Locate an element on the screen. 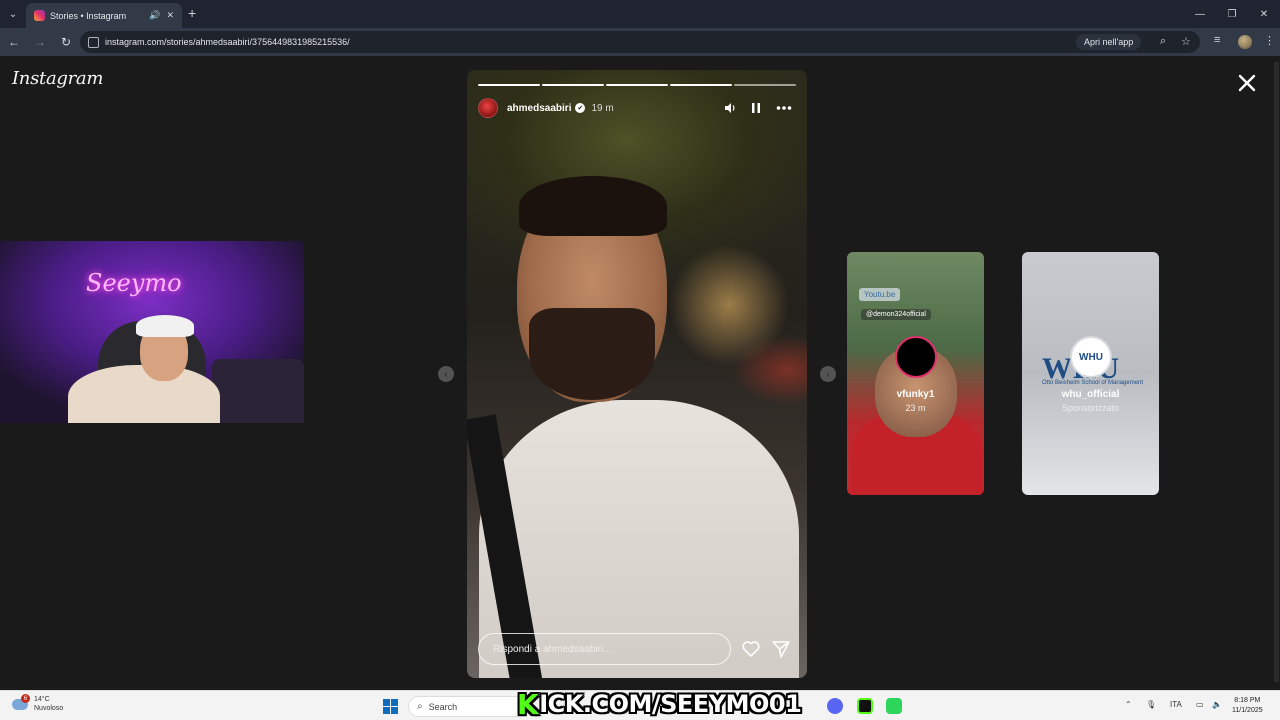 The image size is (1280, 720). preview-time: 23 m is located at coordinates (915, 408).